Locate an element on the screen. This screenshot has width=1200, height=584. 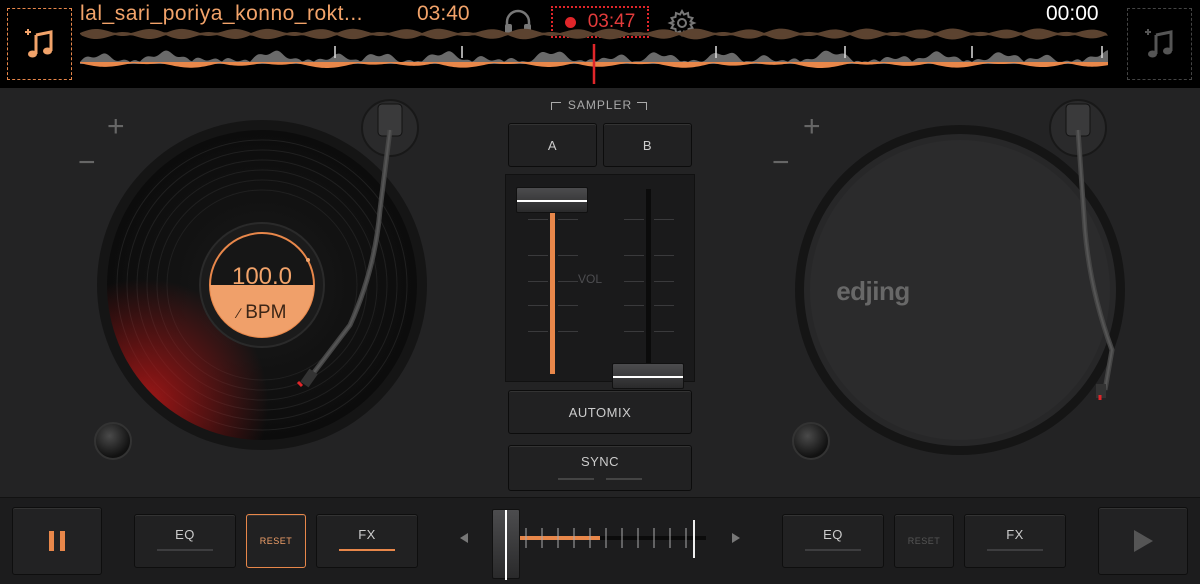
bpm-label: ∕ BPM is located at coordinates (262, 313).